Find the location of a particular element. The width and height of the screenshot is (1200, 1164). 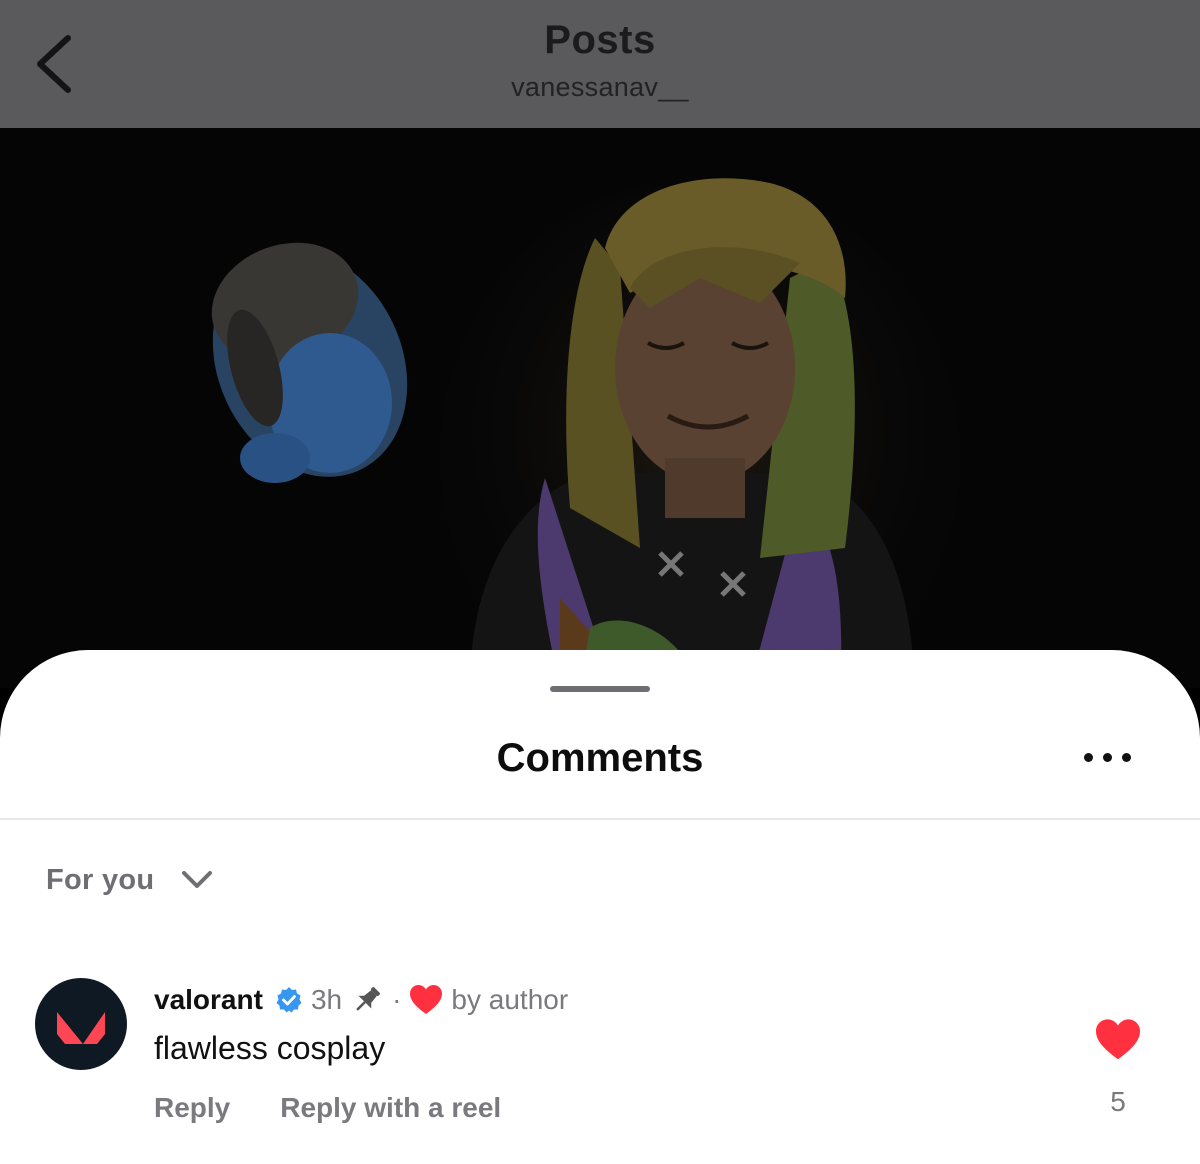

avatar is located at coordinates (81, 1024).